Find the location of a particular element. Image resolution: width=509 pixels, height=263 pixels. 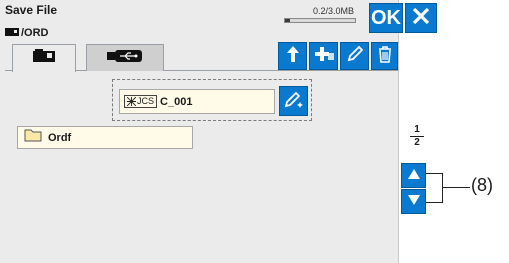

breadcrumb: /ORD is located at coordinates (27, 33).